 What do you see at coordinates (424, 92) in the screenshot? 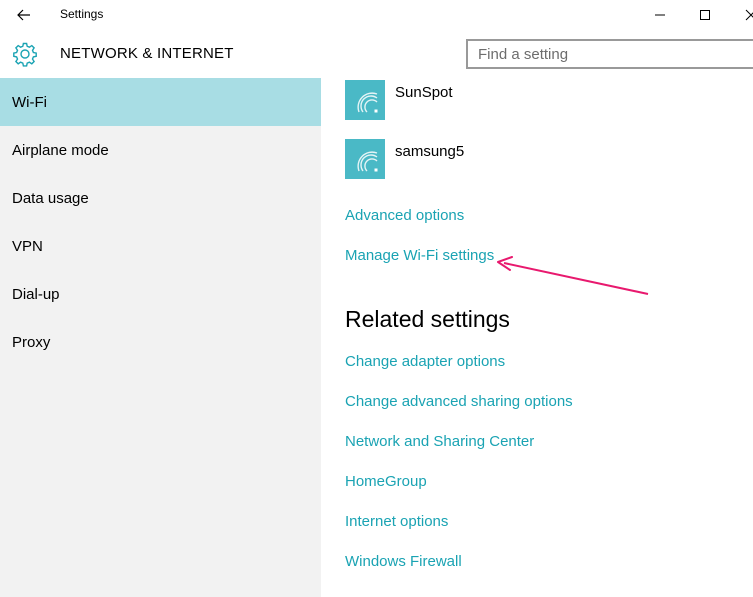
I see `network-name: SunSpot` at bounding box center [424, 92].